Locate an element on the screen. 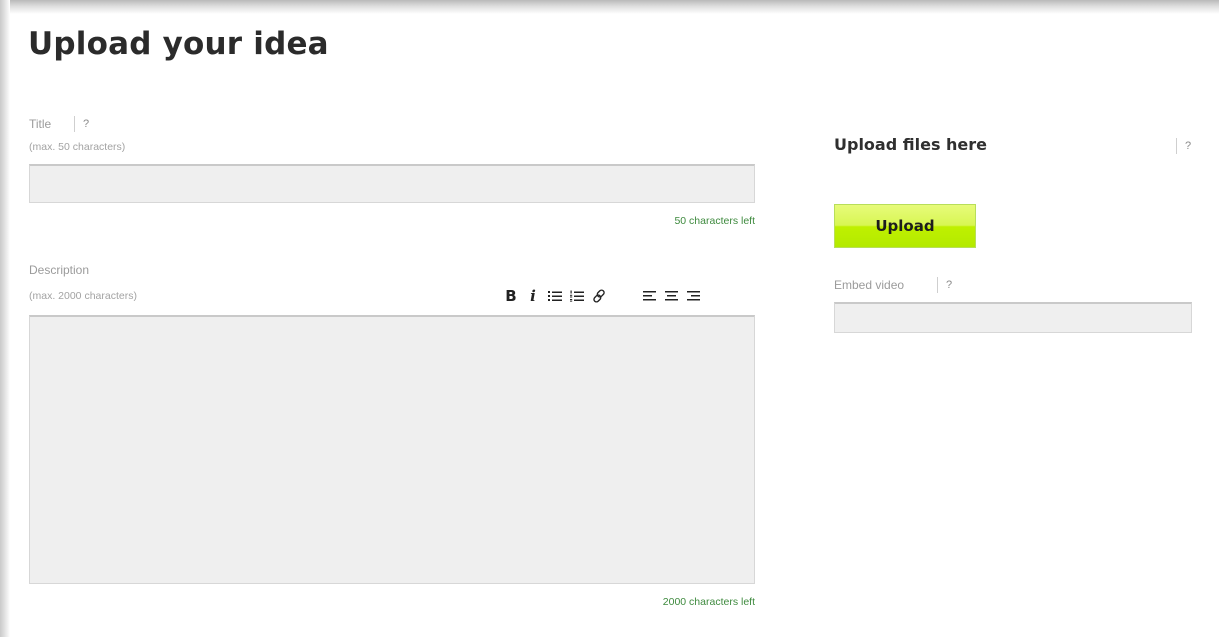 Image resolution: width=1219 pixels, height=637 pixels. align-right-icon is located at coordinates (693, 296).